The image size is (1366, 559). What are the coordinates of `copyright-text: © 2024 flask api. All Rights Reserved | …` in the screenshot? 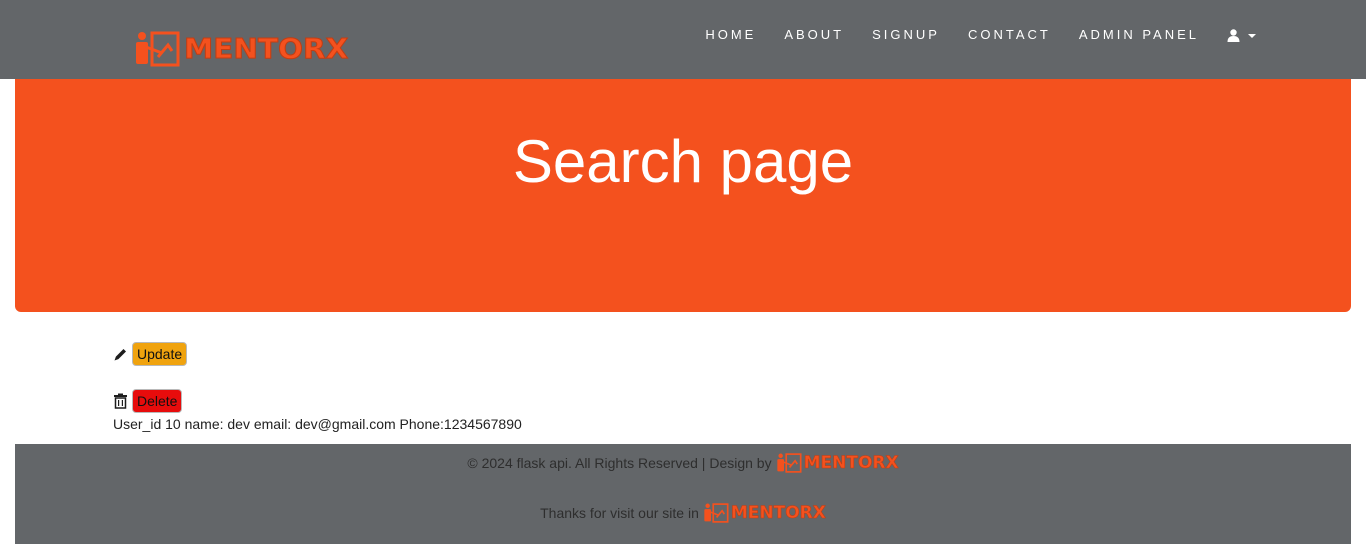 It's located at (619, 463).